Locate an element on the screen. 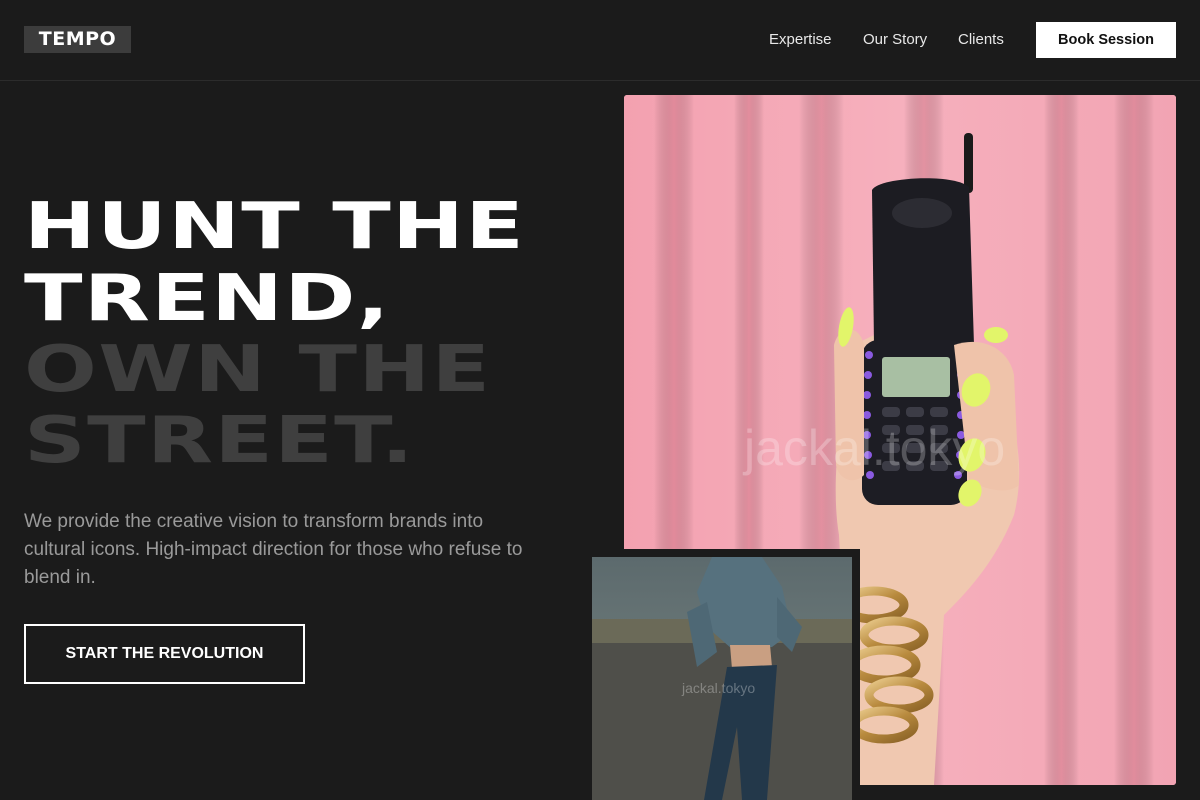 Image resolution: width=1200 pixels, height=800 pixels. nav-link-clients: Clients is located at coordinates (981, 40).